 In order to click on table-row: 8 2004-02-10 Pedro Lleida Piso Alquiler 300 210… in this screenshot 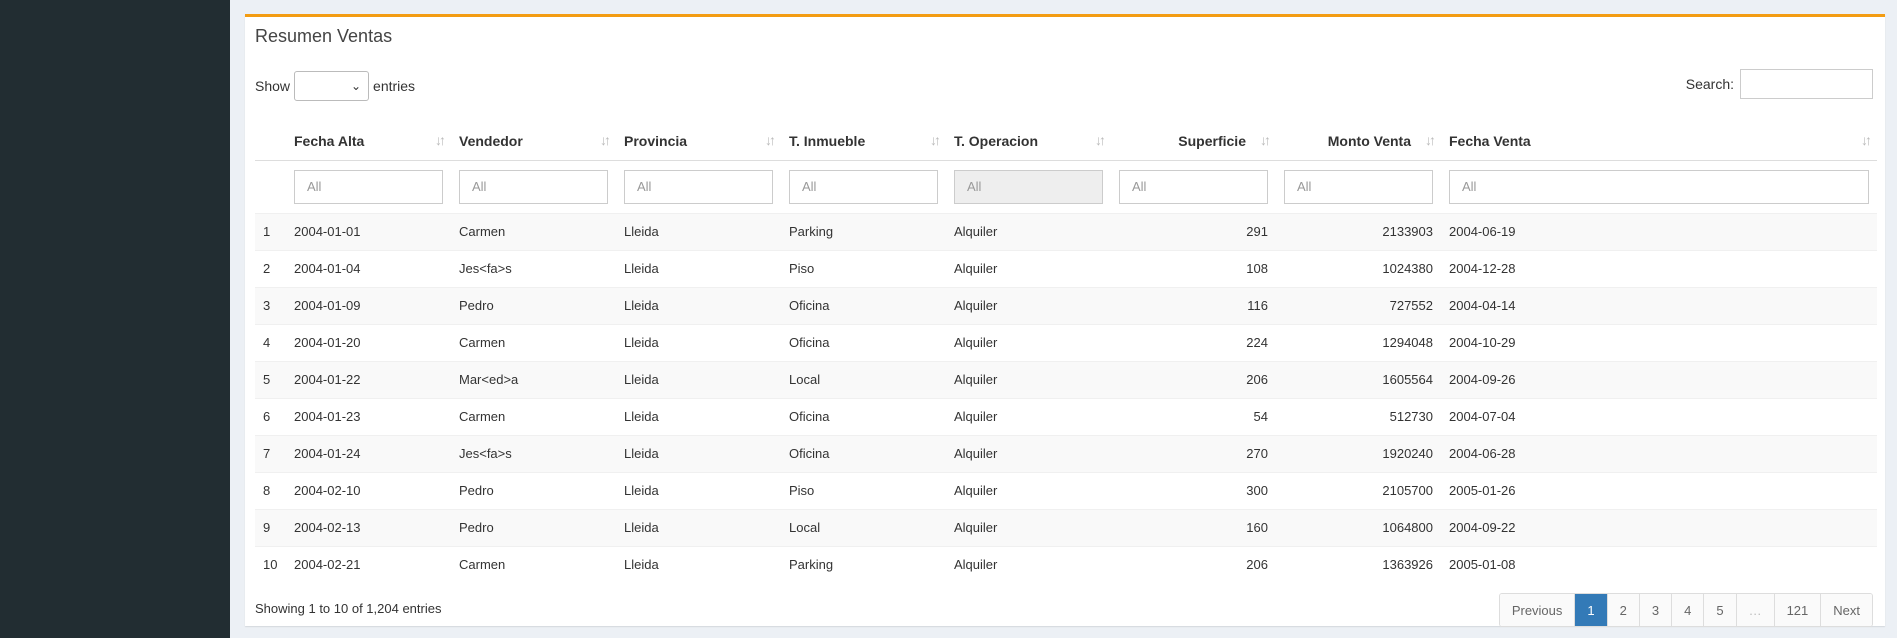, I will do `click(1066, 490)`.